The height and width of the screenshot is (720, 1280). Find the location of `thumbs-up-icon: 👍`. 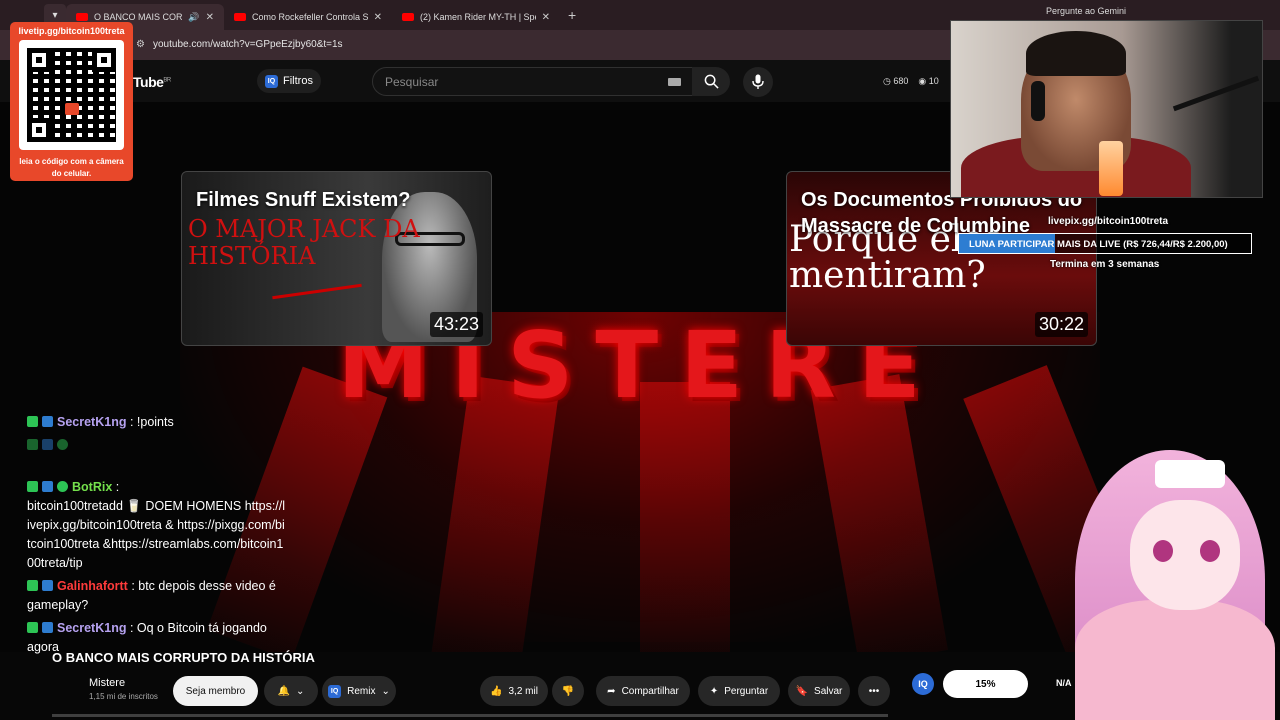

thumbs-up-icon: 👍 is located at coordinates (496, 691).